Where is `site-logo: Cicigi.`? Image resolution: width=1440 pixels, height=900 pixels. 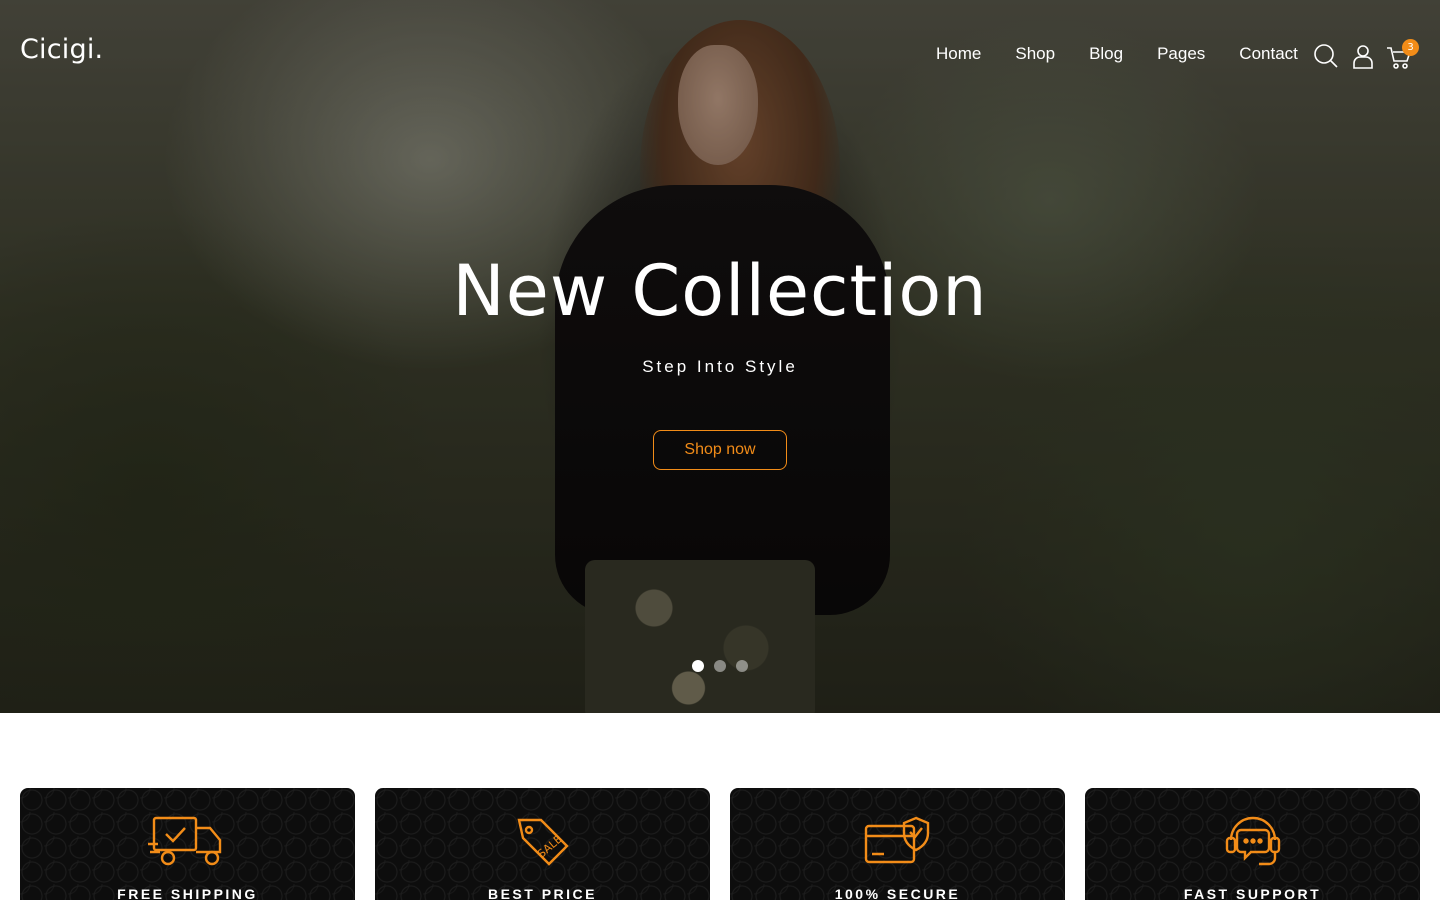 site-logo: Cicigi. is located at coordinates (61, 49).